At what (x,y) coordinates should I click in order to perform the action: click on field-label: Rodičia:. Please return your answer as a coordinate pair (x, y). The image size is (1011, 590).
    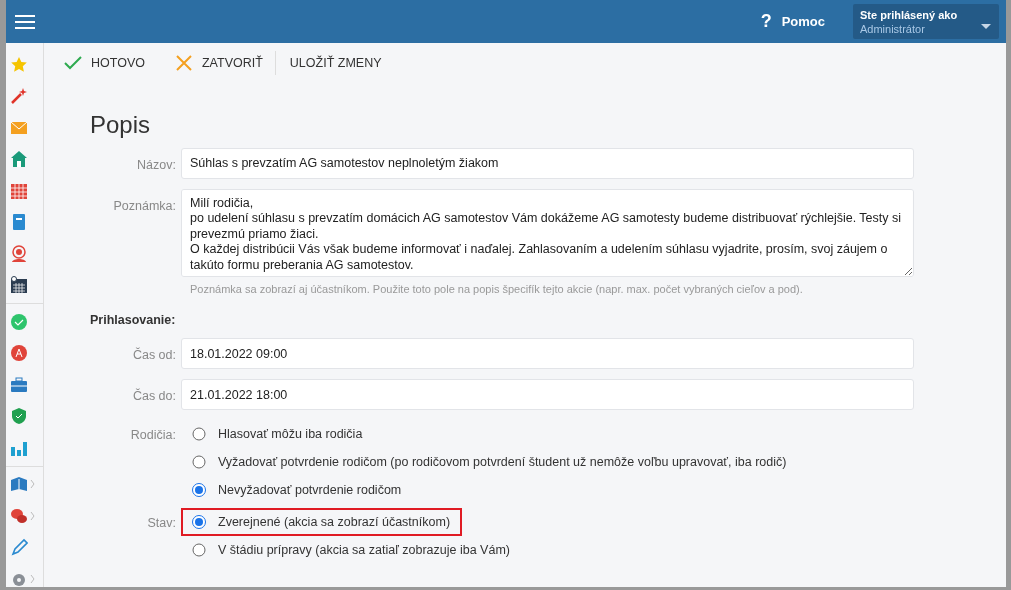
    Looking at the image, I should click on (153, 436).